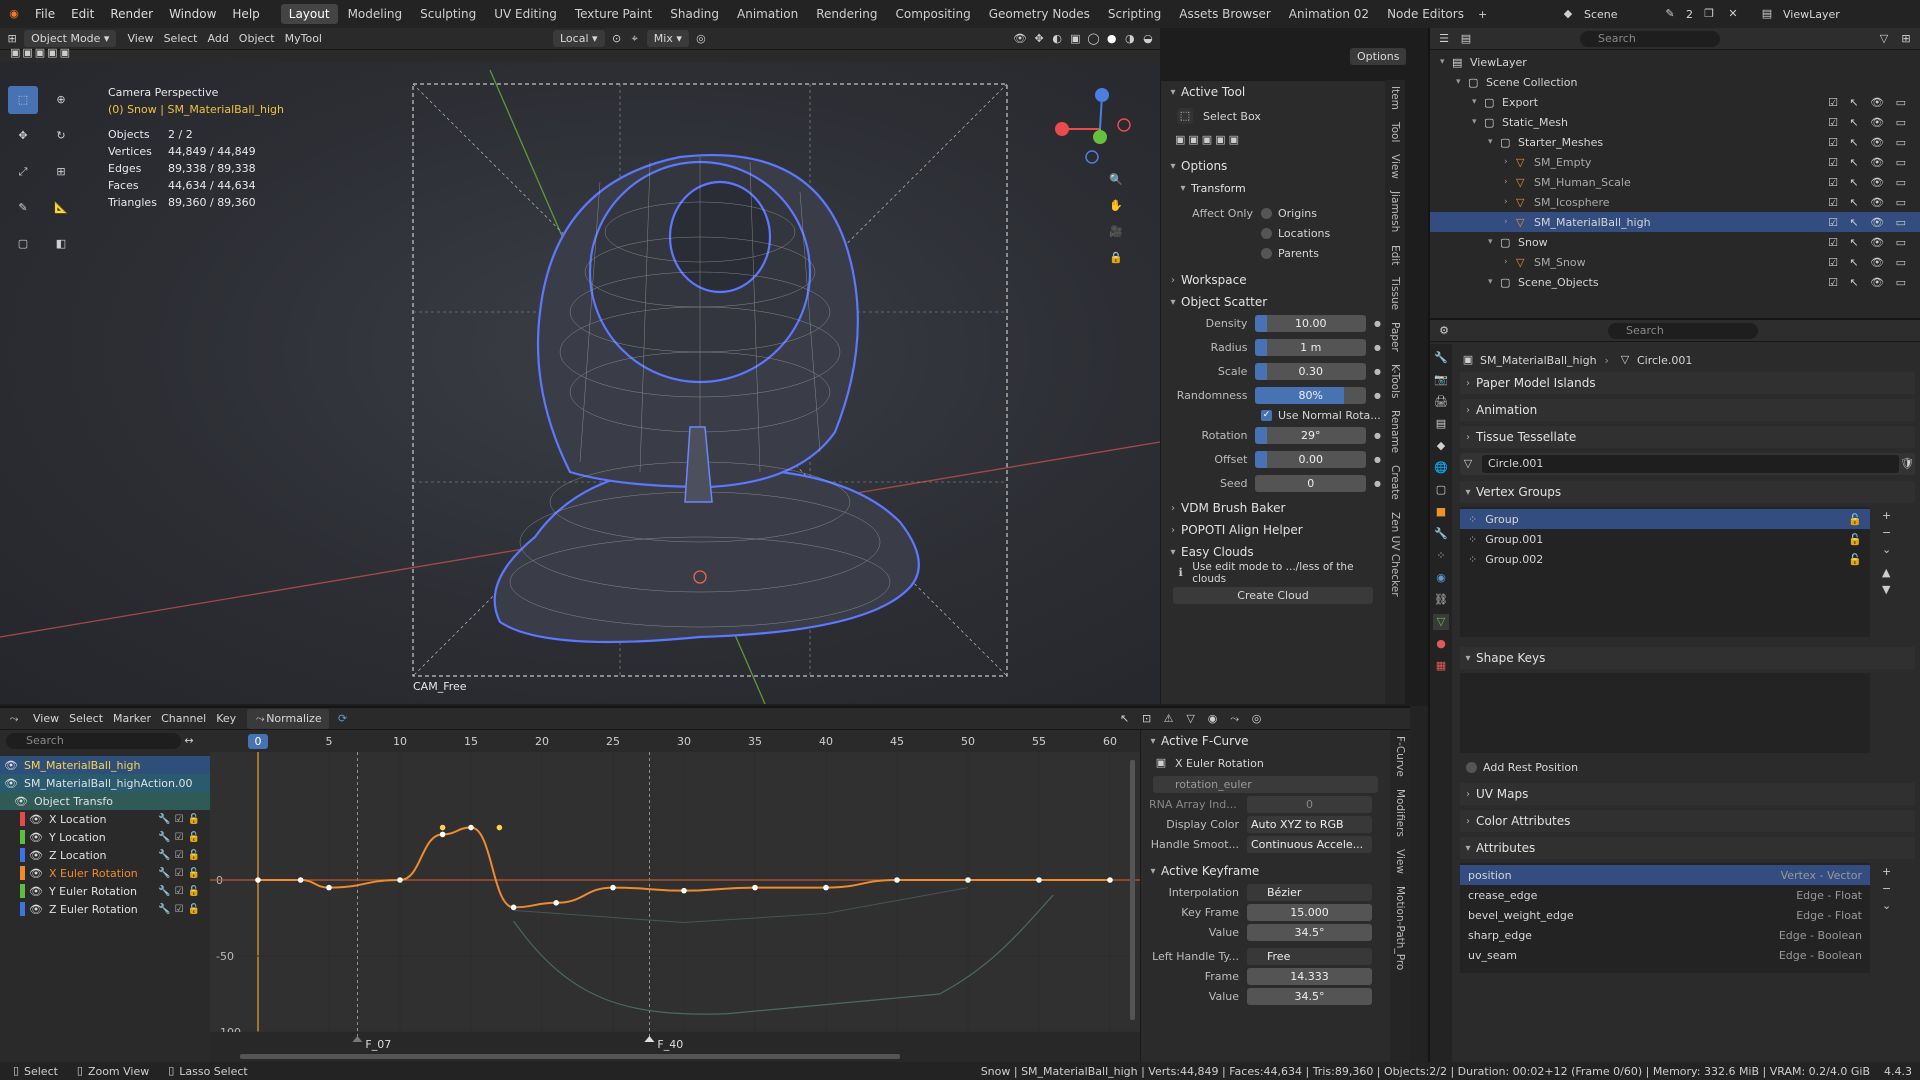 The width and height of the screenshot is (1920, 1080). What do you see at coordinates (1468, 464) in the screenshot?
I see `mesh-data-icon: ▽` at bounding box center [1468, 464].